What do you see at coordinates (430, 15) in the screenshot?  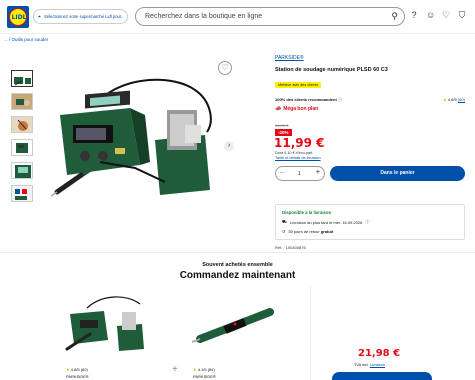 I see `account-icon: ☺` at bounding box center [430, 15].